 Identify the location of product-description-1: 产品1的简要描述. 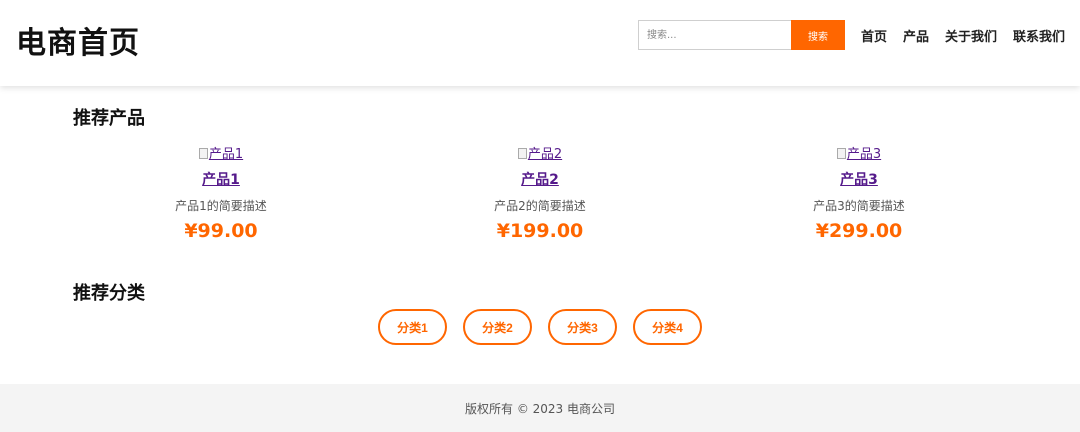
(221, 206).